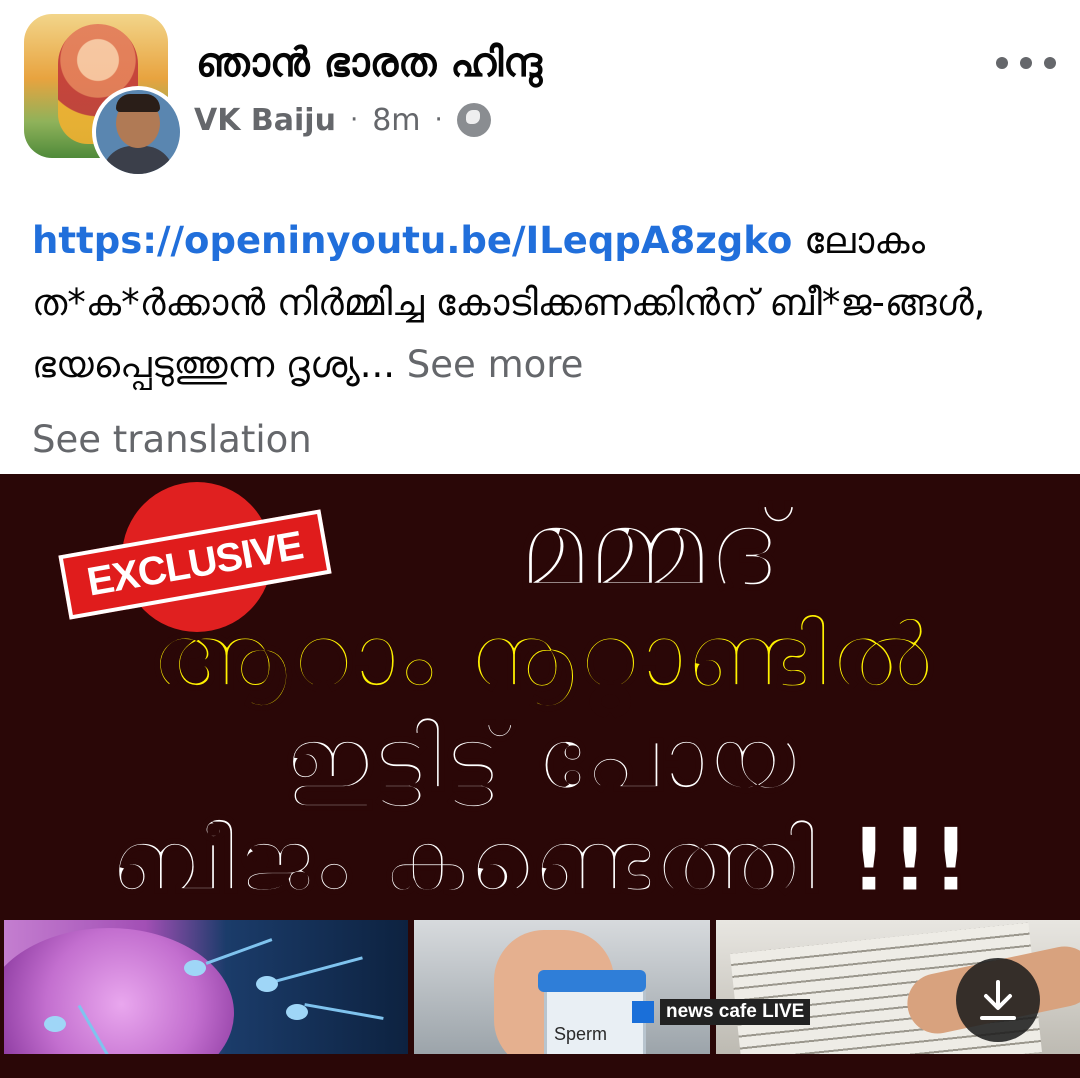 The height and width of the screenshot is (1078, 1080). Describe the element at coordinates (643, 1012) in the screenshot. I see `channel-logo-mark` at that location.